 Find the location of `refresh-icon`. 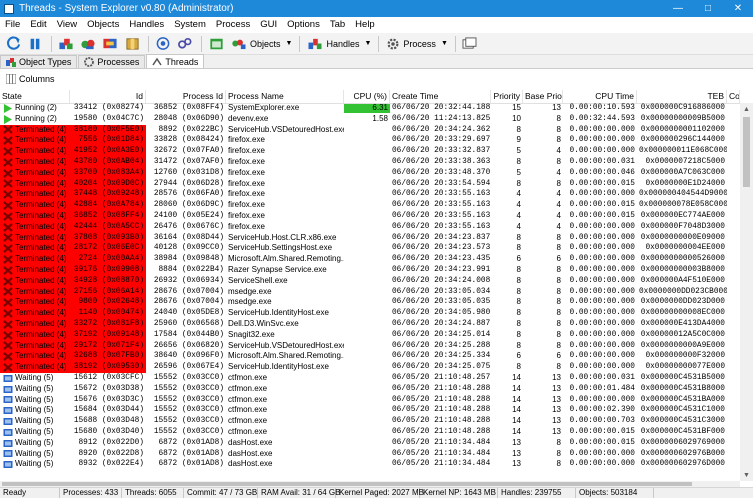

refresh-icon is located at coordinates (13, 43).